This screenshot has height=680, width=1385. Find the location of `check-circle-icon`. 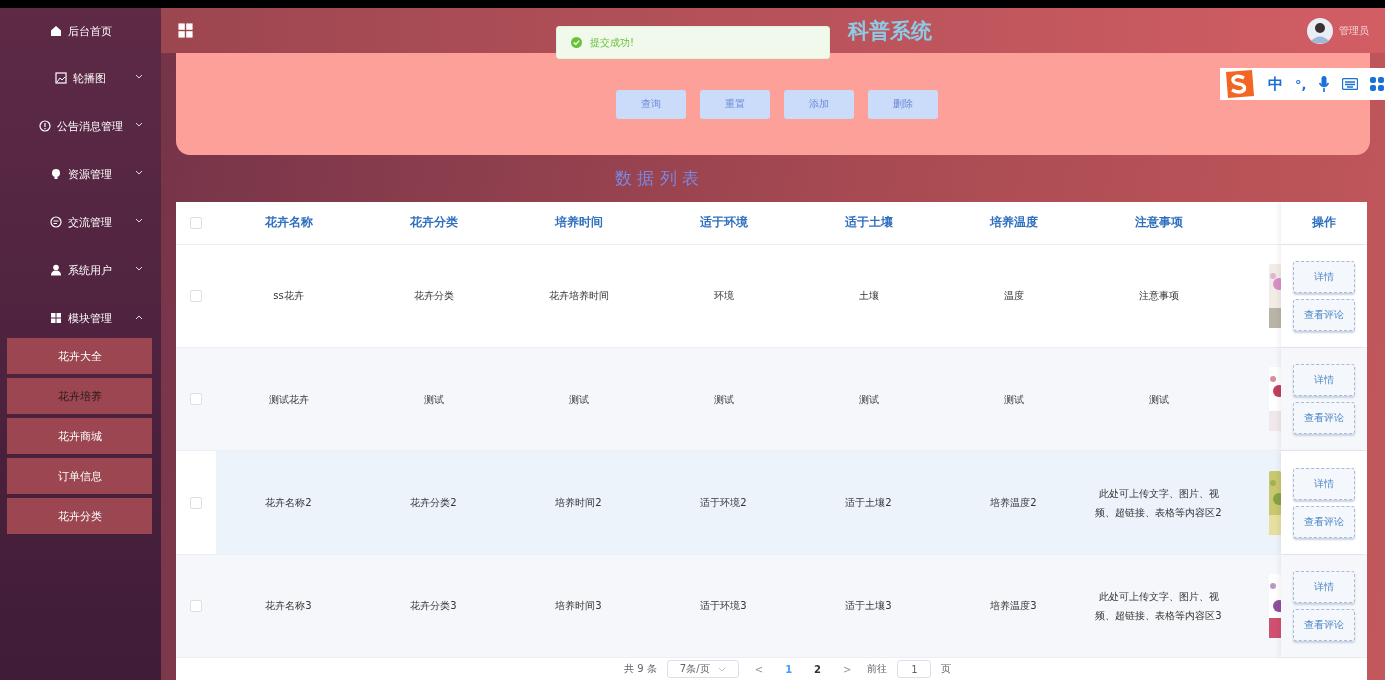

check-circle-icon is located at coordinates (576, 42).